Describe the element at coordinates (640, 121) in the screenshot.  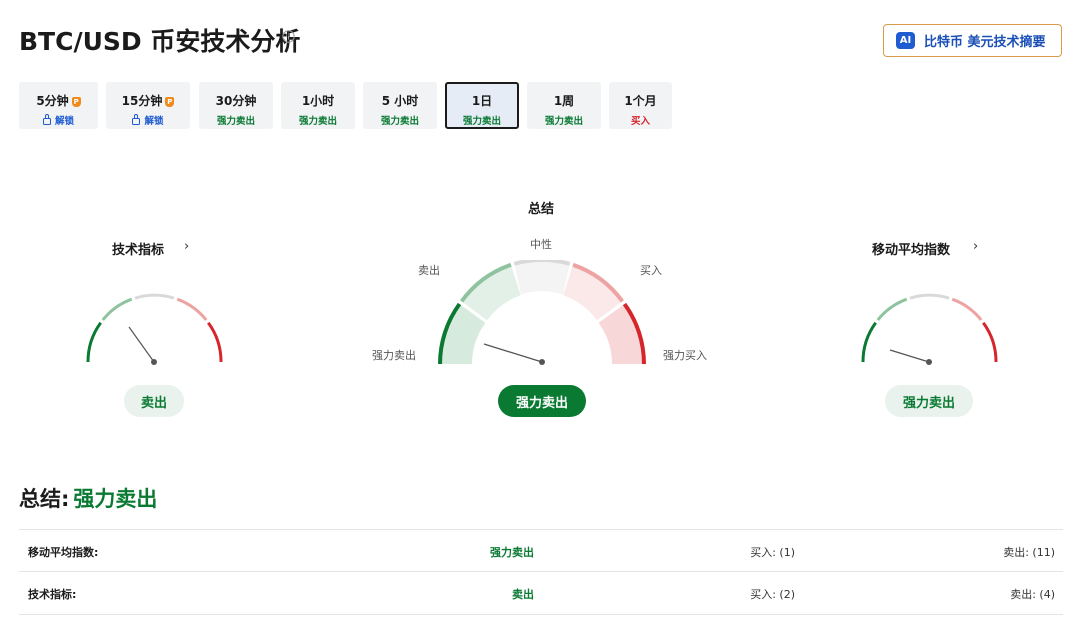
I see `tab-status: 买入` at that location.